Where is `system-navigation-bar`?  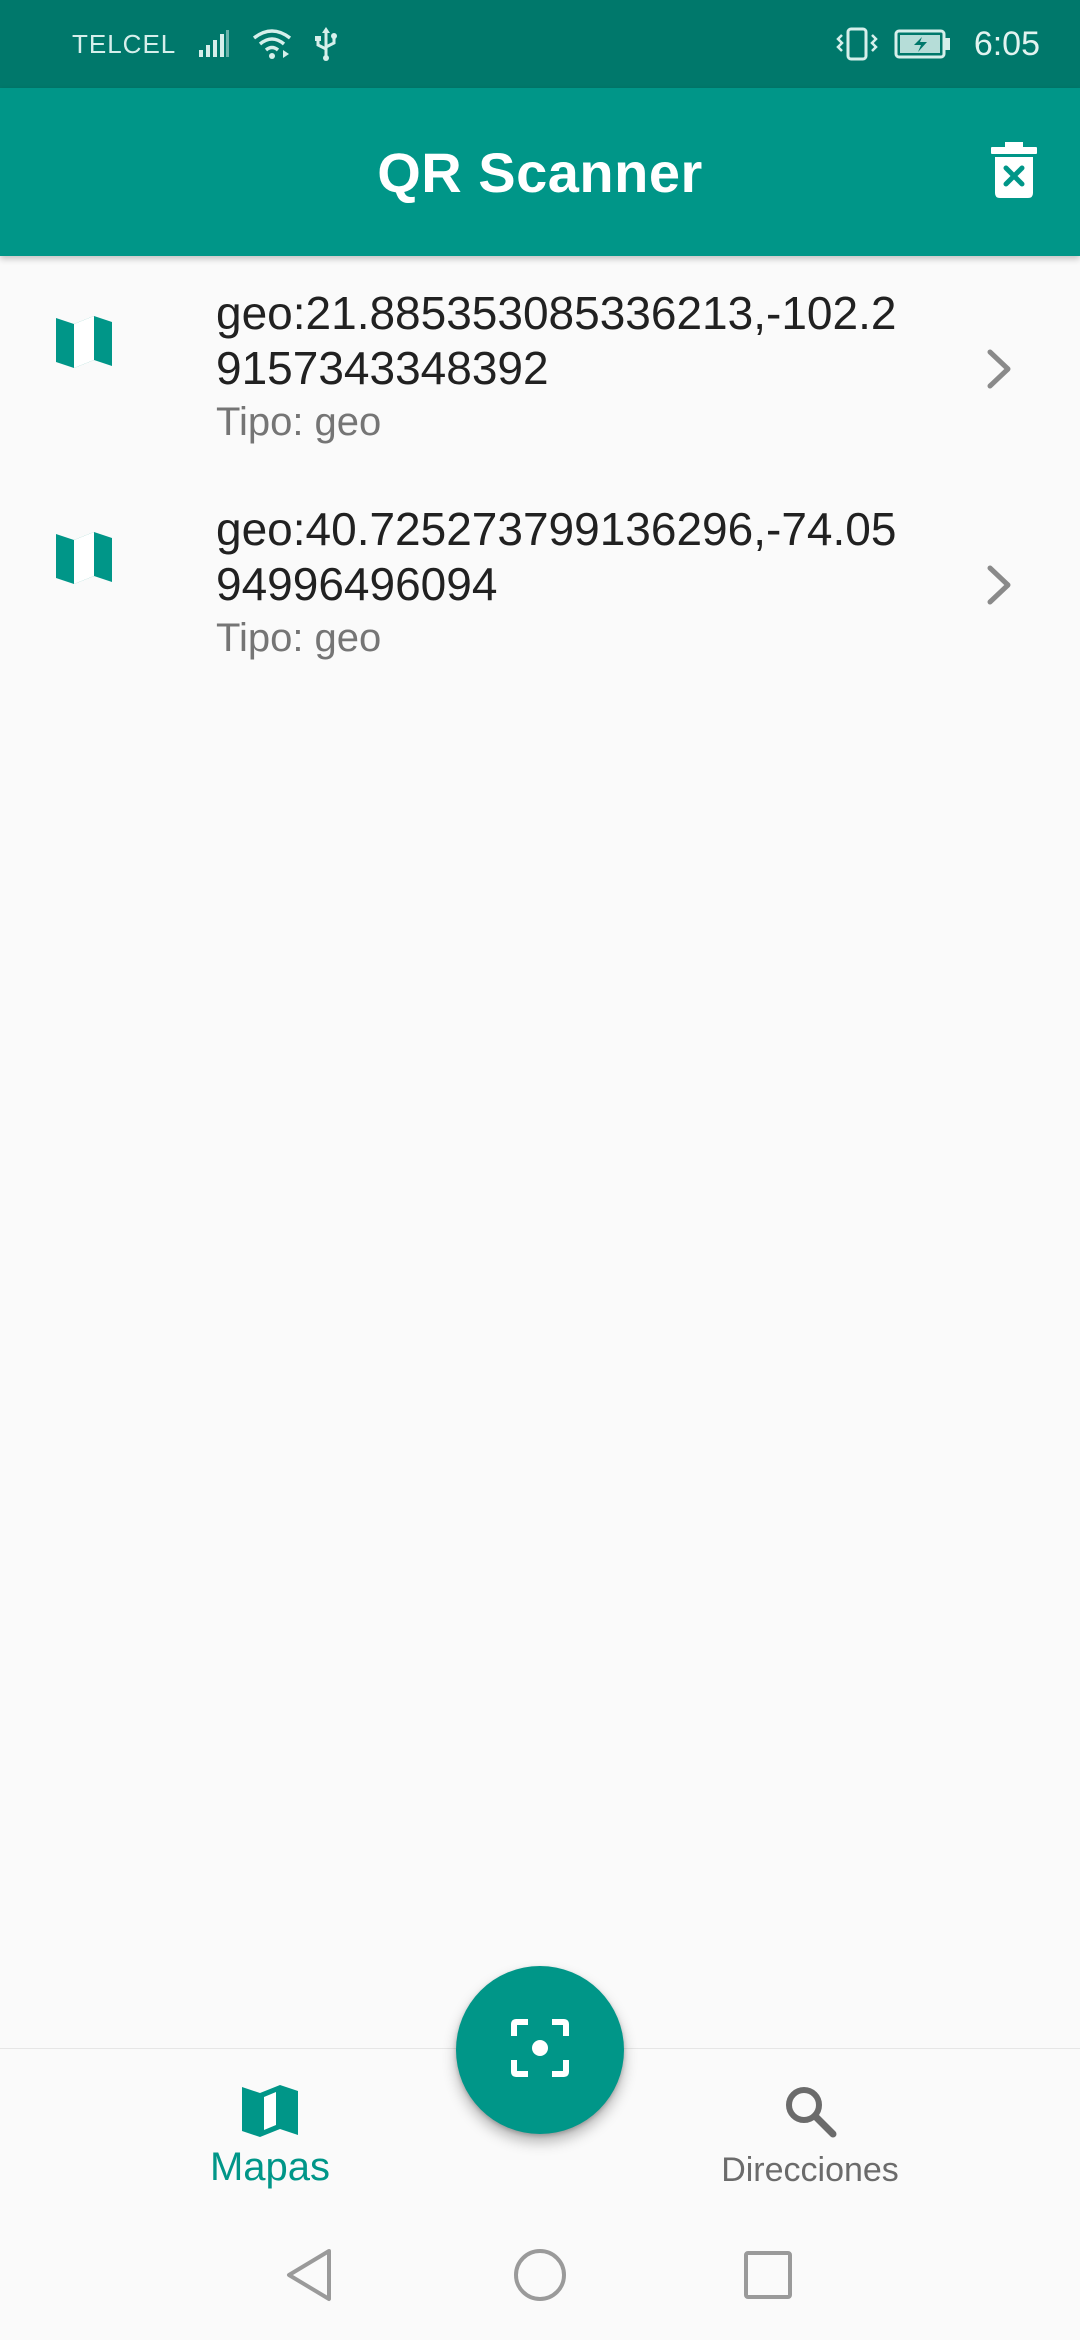 system-navigation-bar is located at coordinates (540, 2277).